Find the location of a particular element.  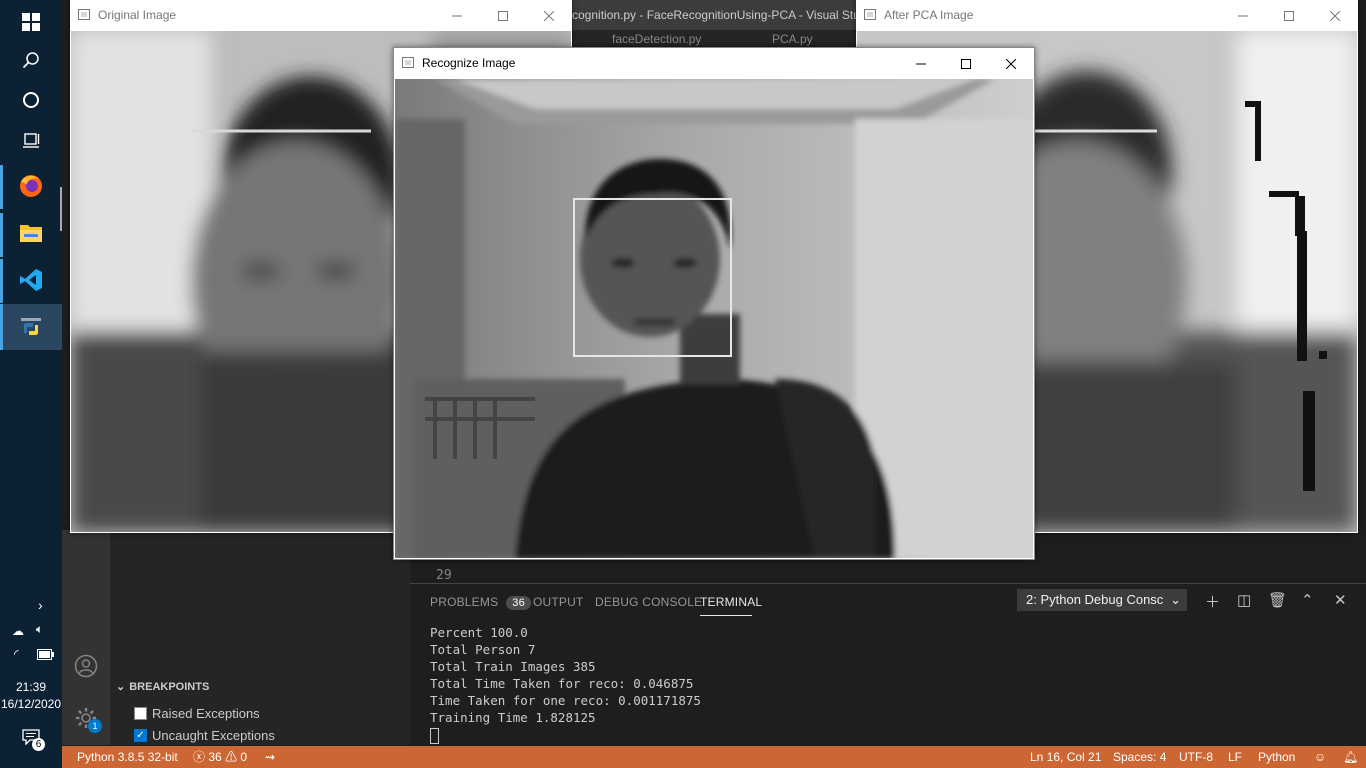

uncaught-exceptions-checkbox: ✓ is located at coordinates (140, 735).